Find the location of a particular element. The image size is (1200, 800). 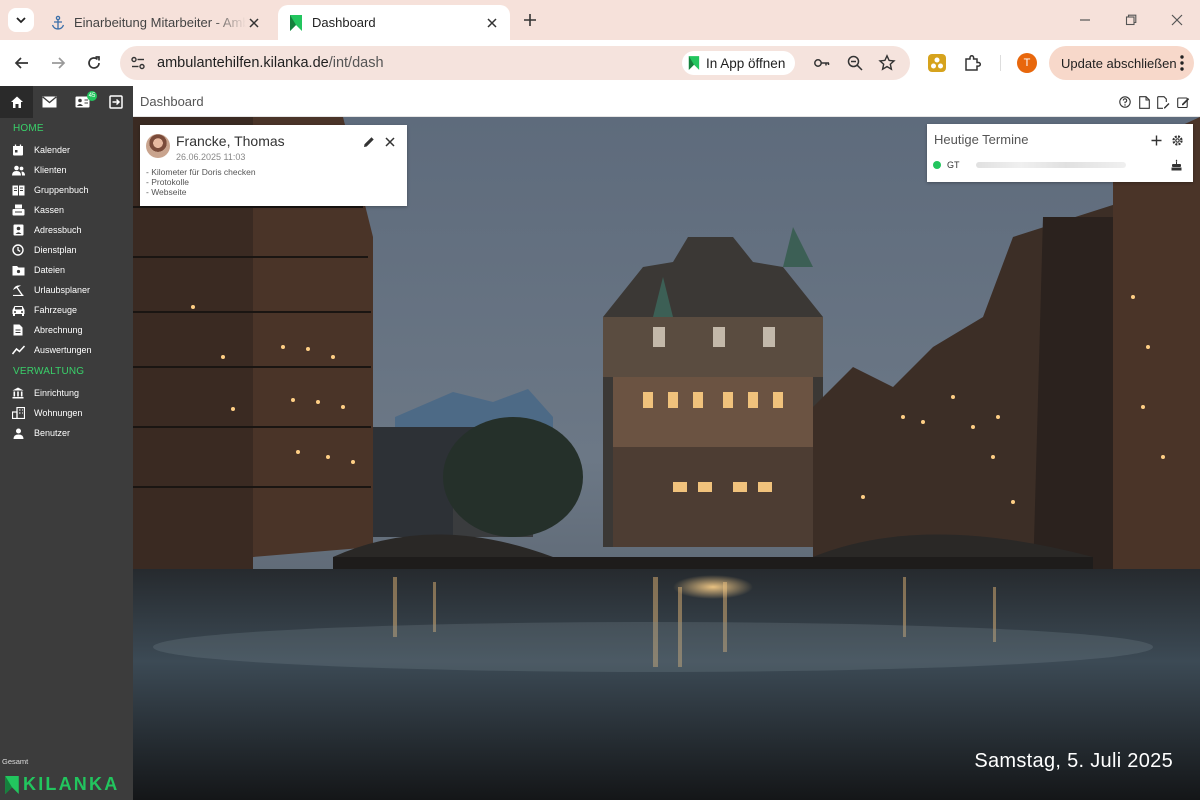

sidebar-item-kassen: Kassen is located at coordinates (66, 210).